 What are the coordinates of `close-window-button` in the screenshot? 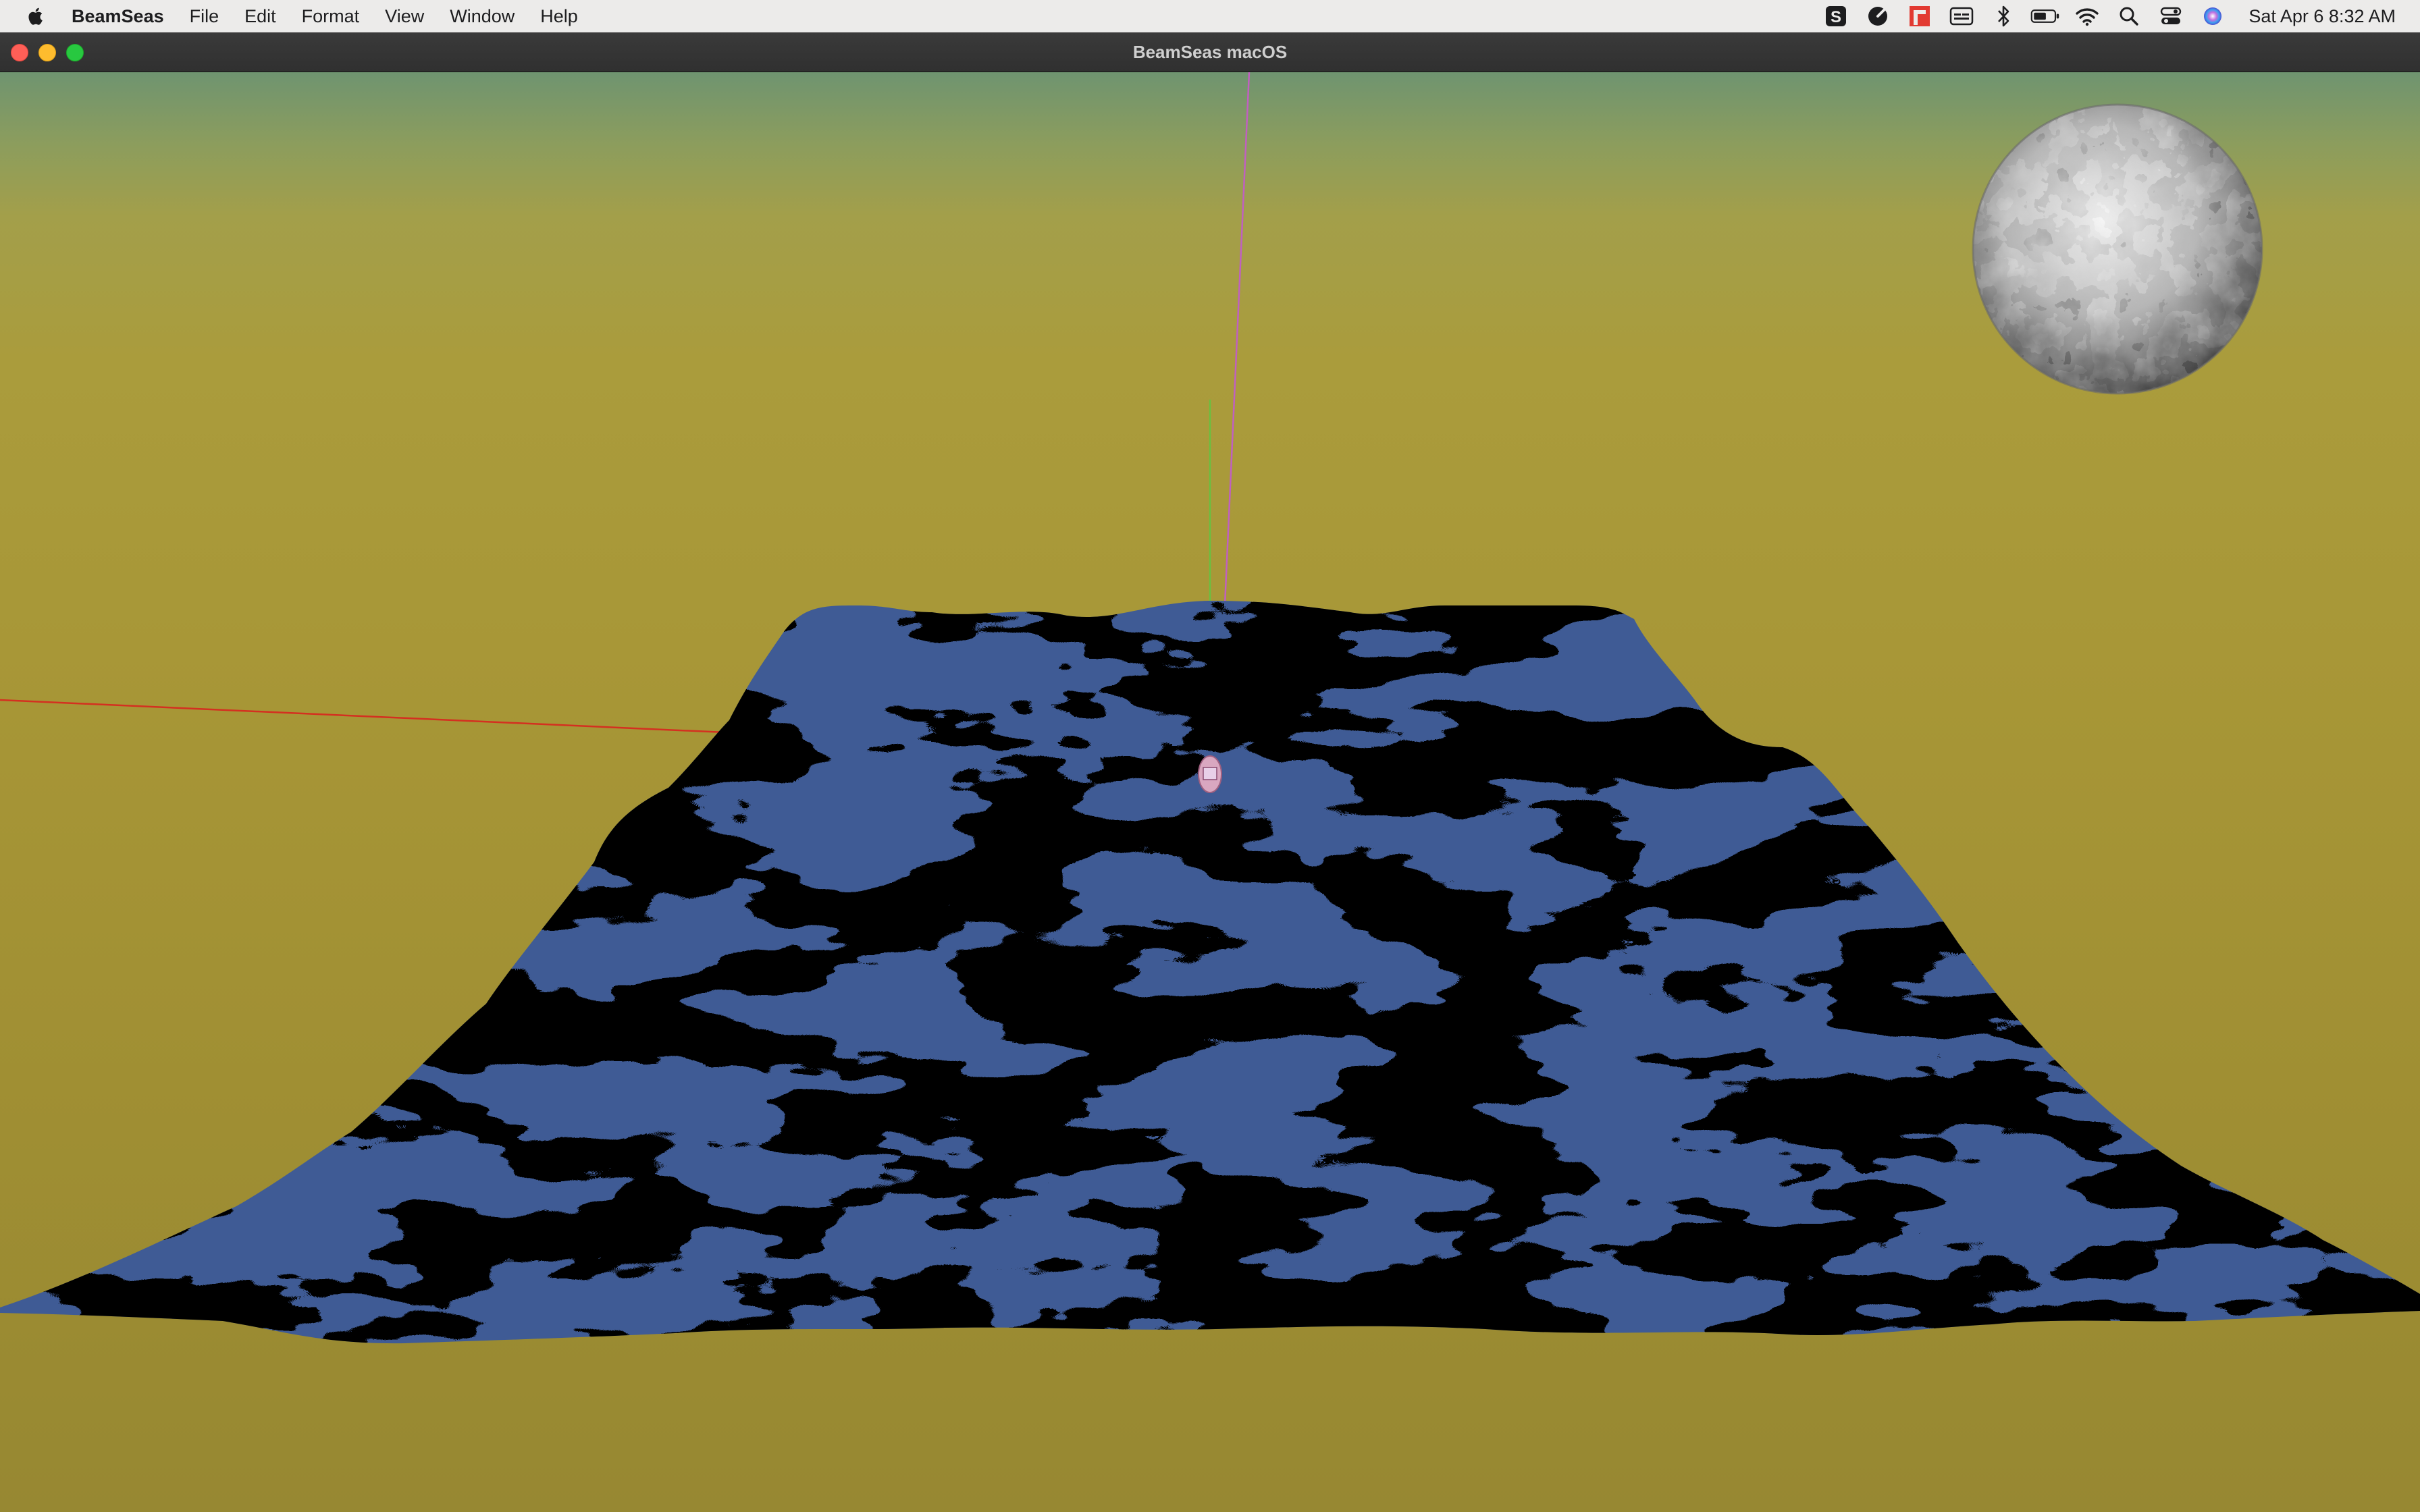 It's located at (19, 52).